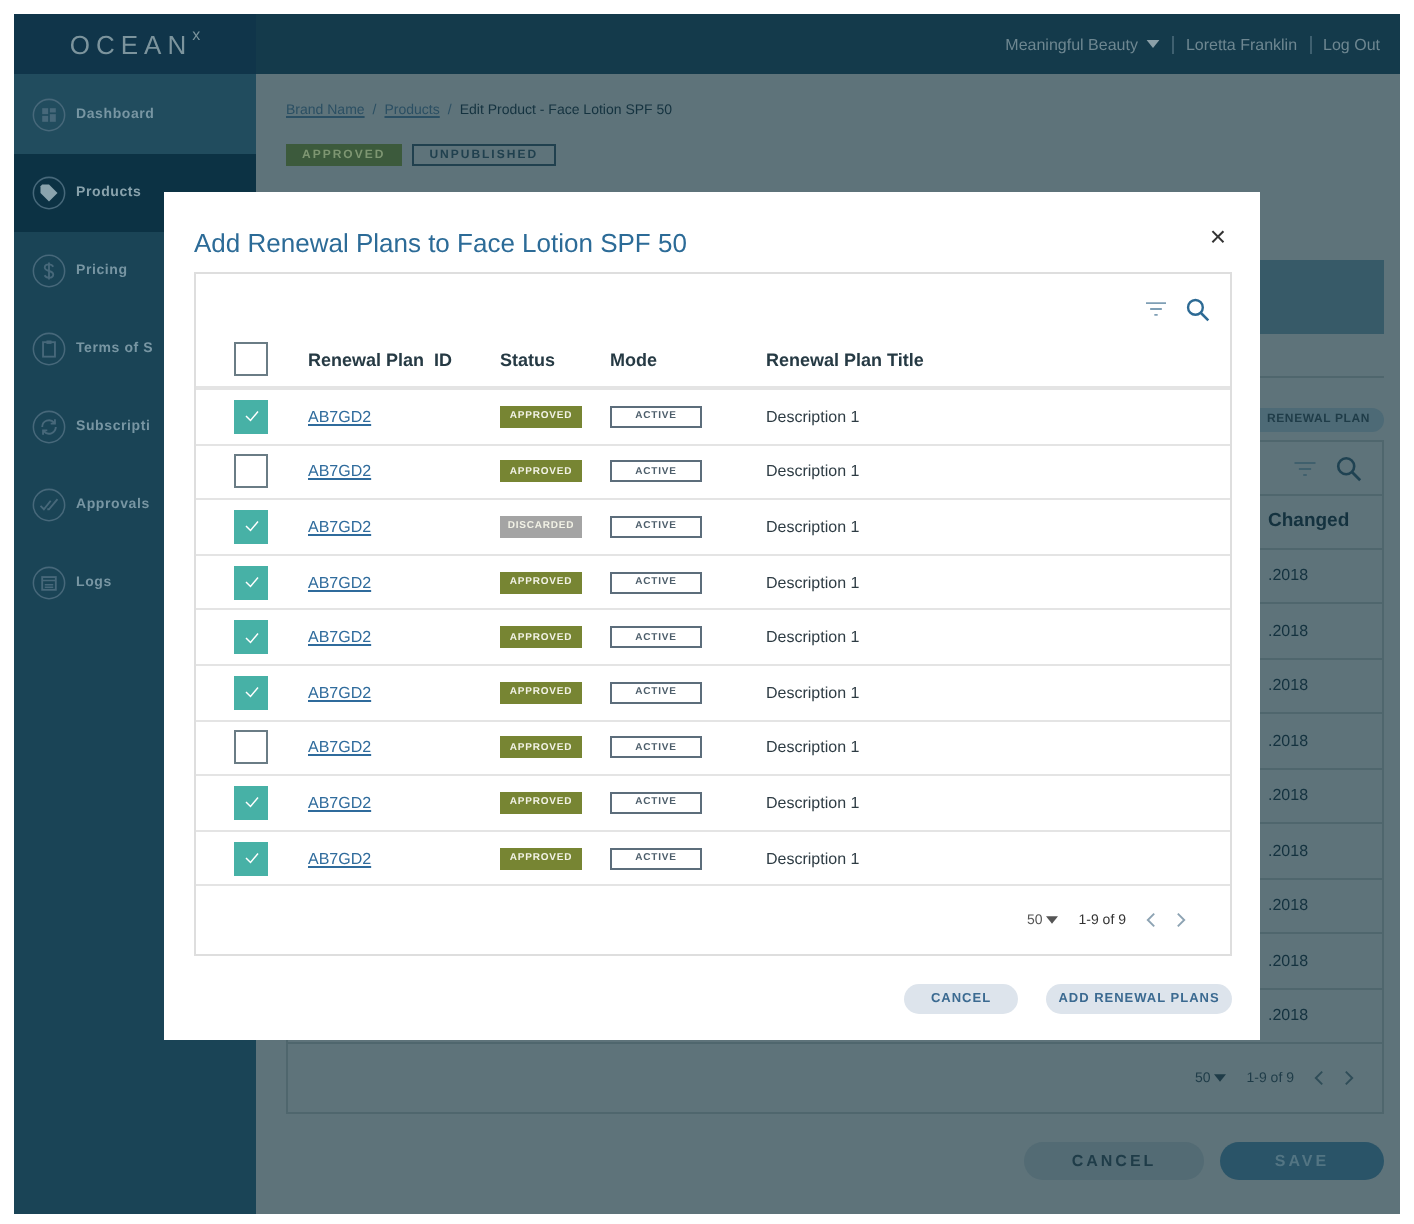  What do you see at coordinates (49, 427) in the screenshot?
I see `refresh-icon` at bounding box center [49, 427].